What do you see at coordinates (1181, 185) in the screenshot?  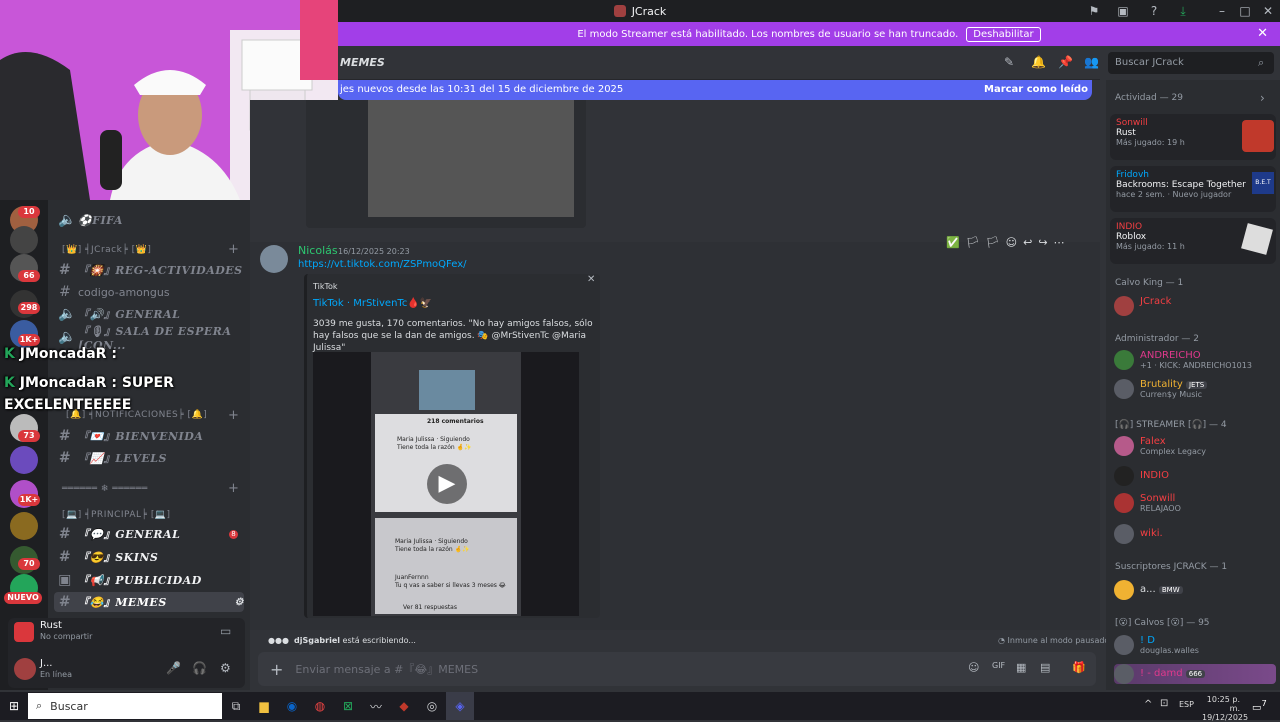 I see `activity-game: Backrooms: Escape Together` at bounding box center [1181, 185].